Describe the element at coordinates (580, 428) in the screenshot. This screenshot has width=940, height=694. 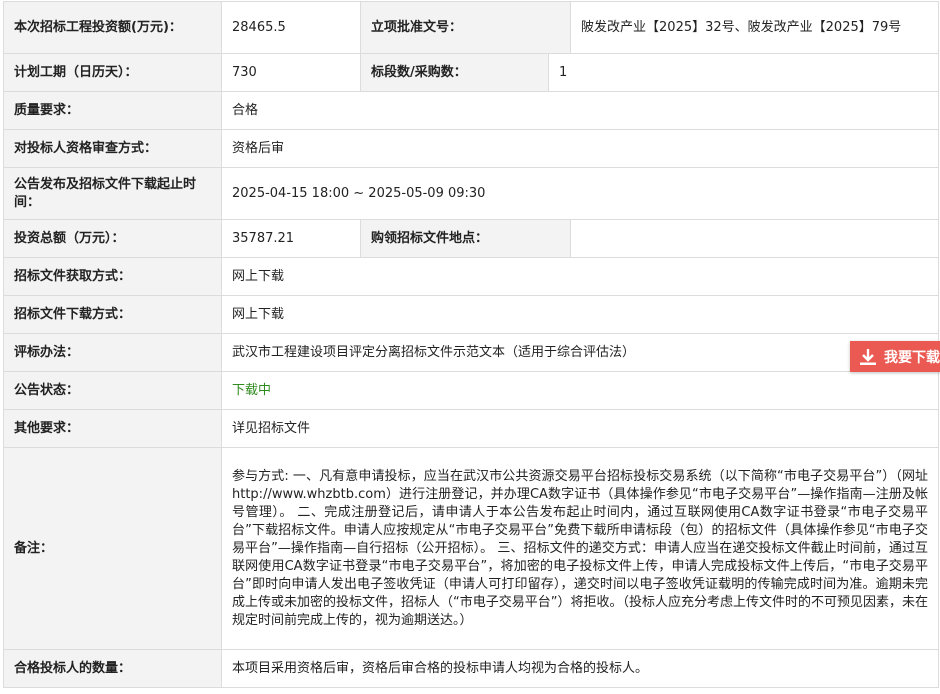
I see `other-value: 详见招标文件` at that location.